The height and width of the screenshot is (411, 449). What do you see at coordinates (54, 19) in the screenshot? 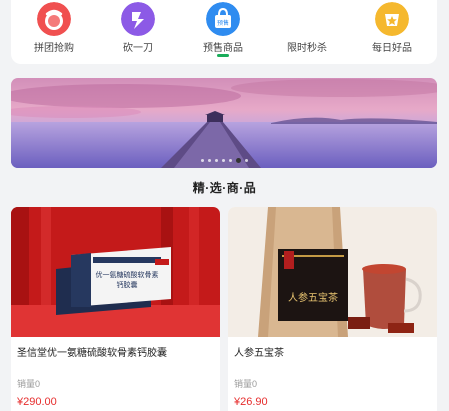
I see `group-buy-icon` at bounding box center [54, 19].